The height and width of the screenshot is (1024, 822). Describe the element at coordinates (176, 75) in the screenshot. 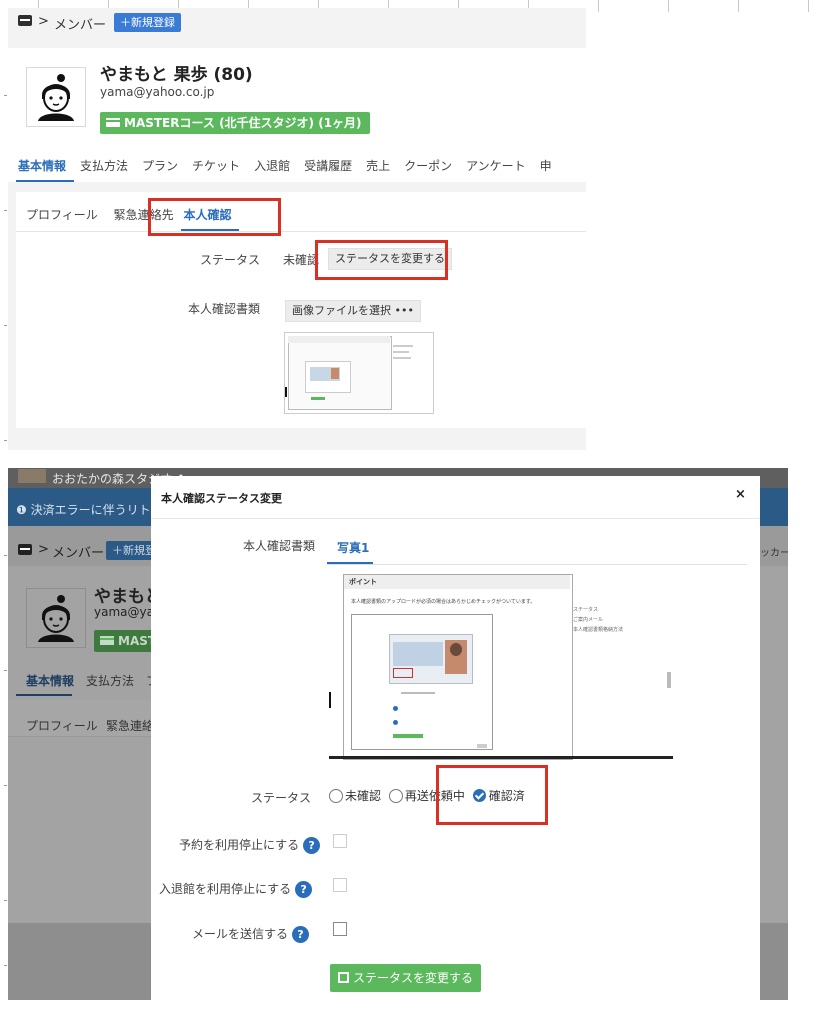

I see `member-name: やまもと 果歩 (80)` at that location.